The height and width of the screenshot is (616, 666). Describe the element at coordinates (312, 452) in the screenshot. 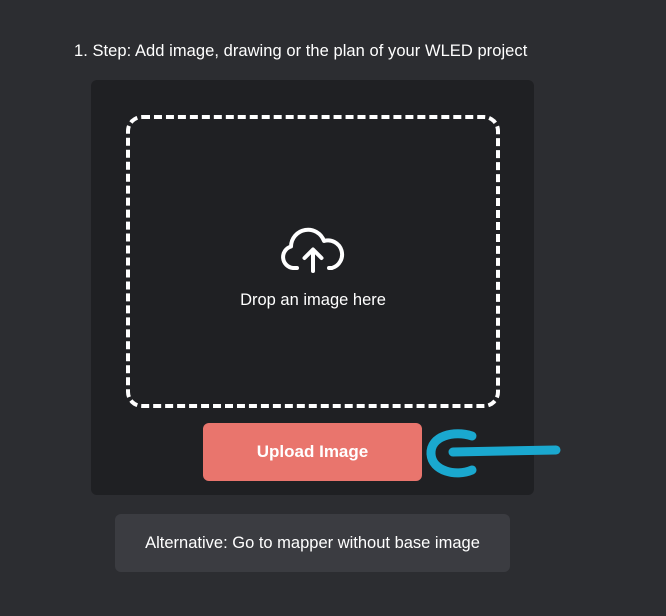

I see `upload-image-button: Upload Image` at that location.